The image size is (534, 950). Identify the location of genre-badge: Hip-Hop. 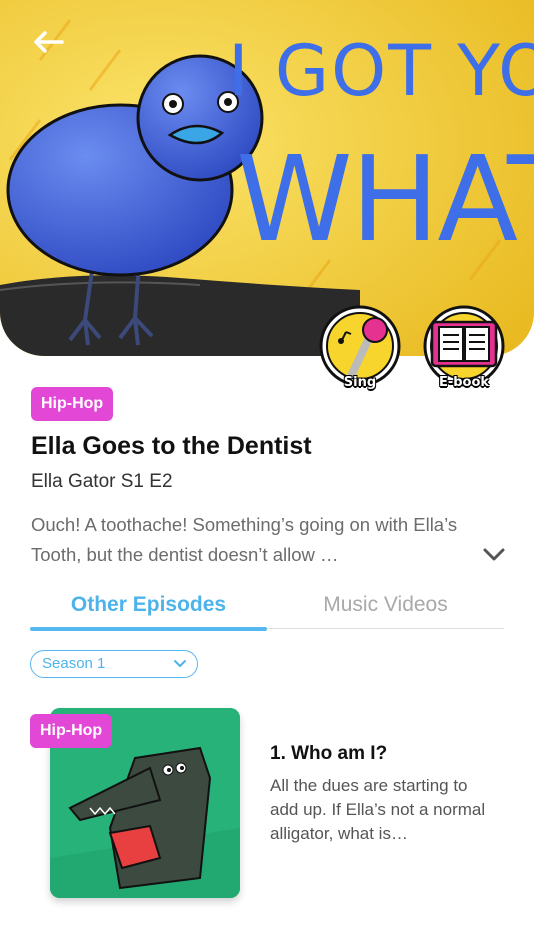
(72, 404).